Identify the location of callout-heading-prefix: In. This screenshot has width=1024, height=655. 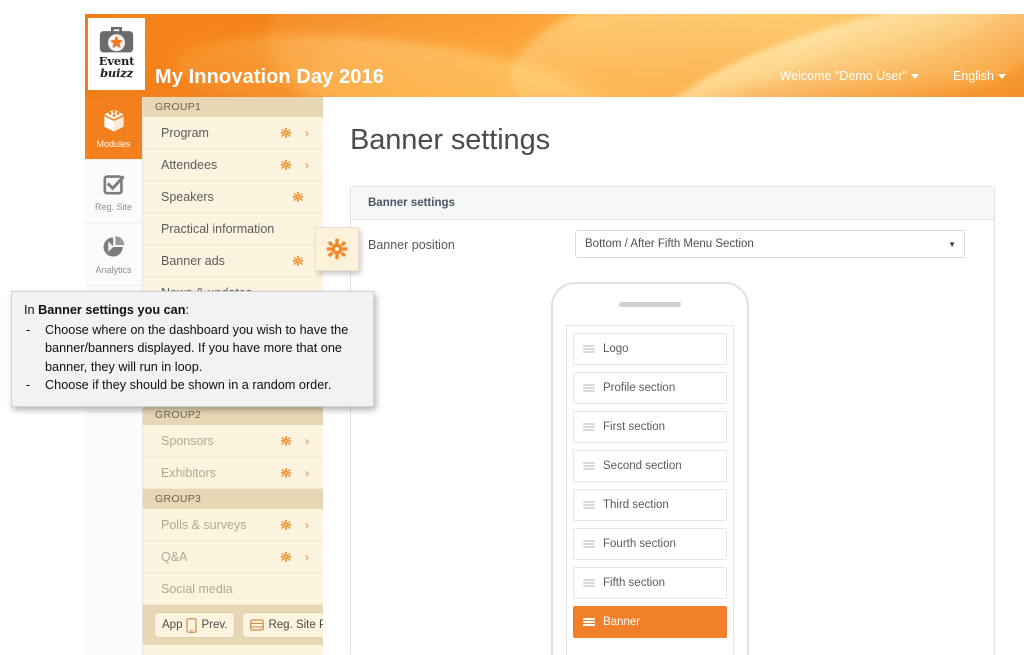
(31, 310).